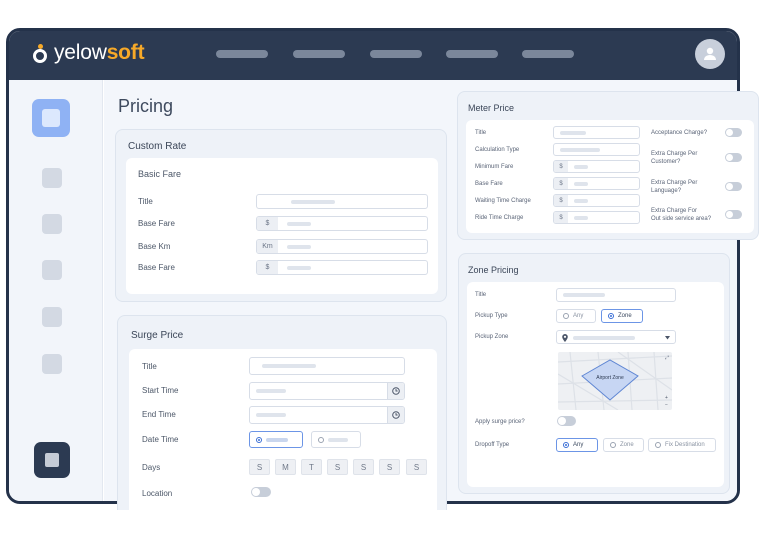 This screenshot has width=768, height=541. What do you see at coordinates (596, 200) in the screenshot?
I see `waiting-time-charge-input: $` at bounding box center [596, 200].